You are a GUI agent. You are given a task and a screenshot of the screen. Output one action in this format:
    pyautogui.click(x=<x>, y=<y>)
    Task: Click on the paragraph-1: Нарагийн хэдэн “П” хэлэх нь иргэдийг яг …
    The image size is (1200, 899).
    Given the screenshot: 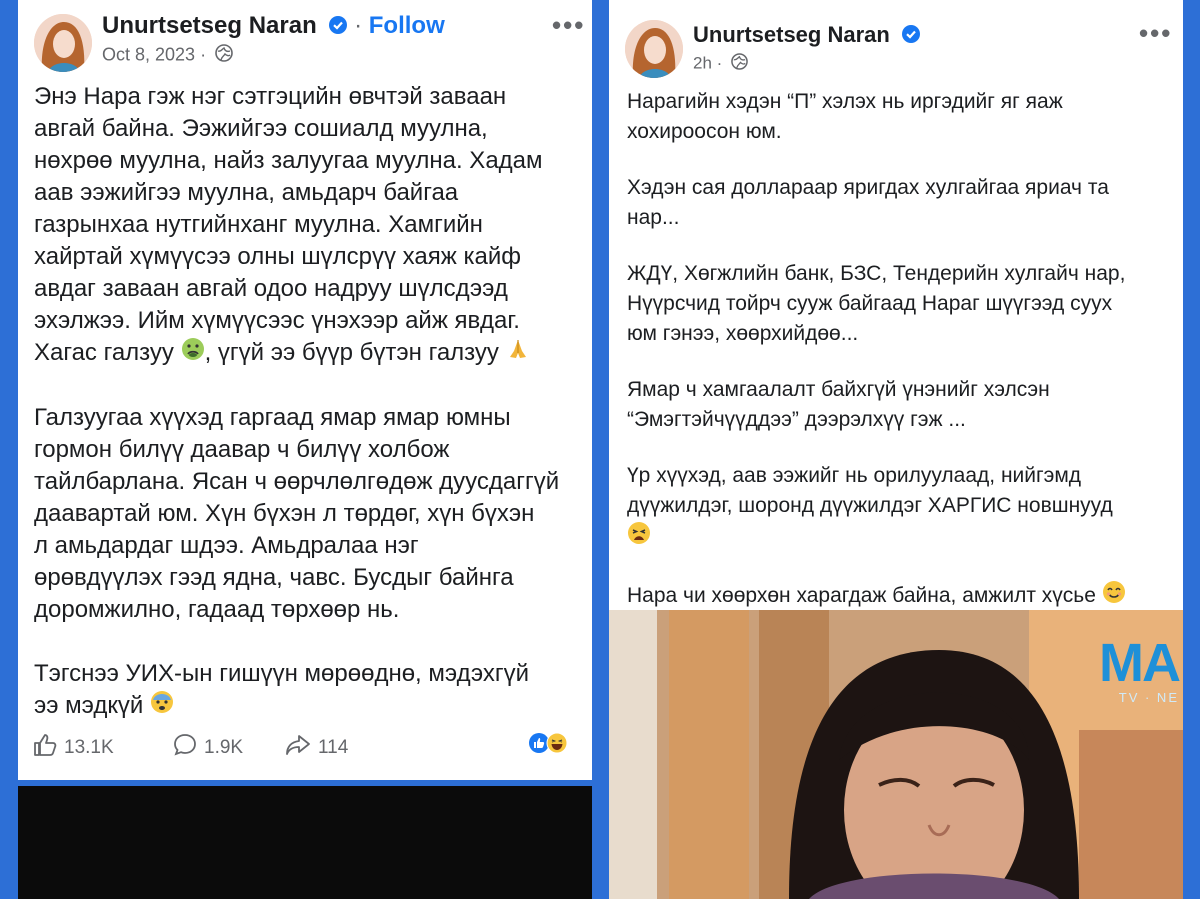 What is the action you would take?
    pyautogui.click(x=902, y=117)
    